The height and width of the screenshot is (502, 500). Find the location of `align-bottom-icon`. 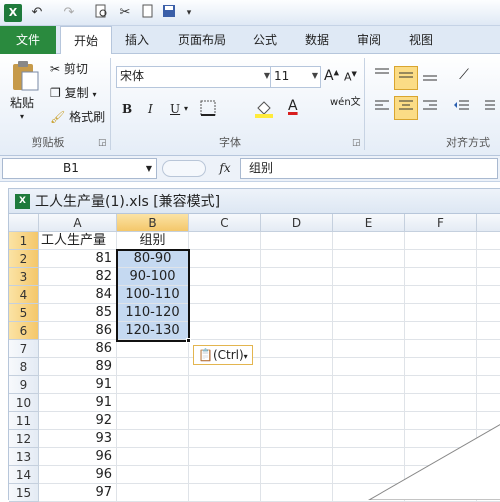

align-bottom-icon is located at coordinates (430, 76).